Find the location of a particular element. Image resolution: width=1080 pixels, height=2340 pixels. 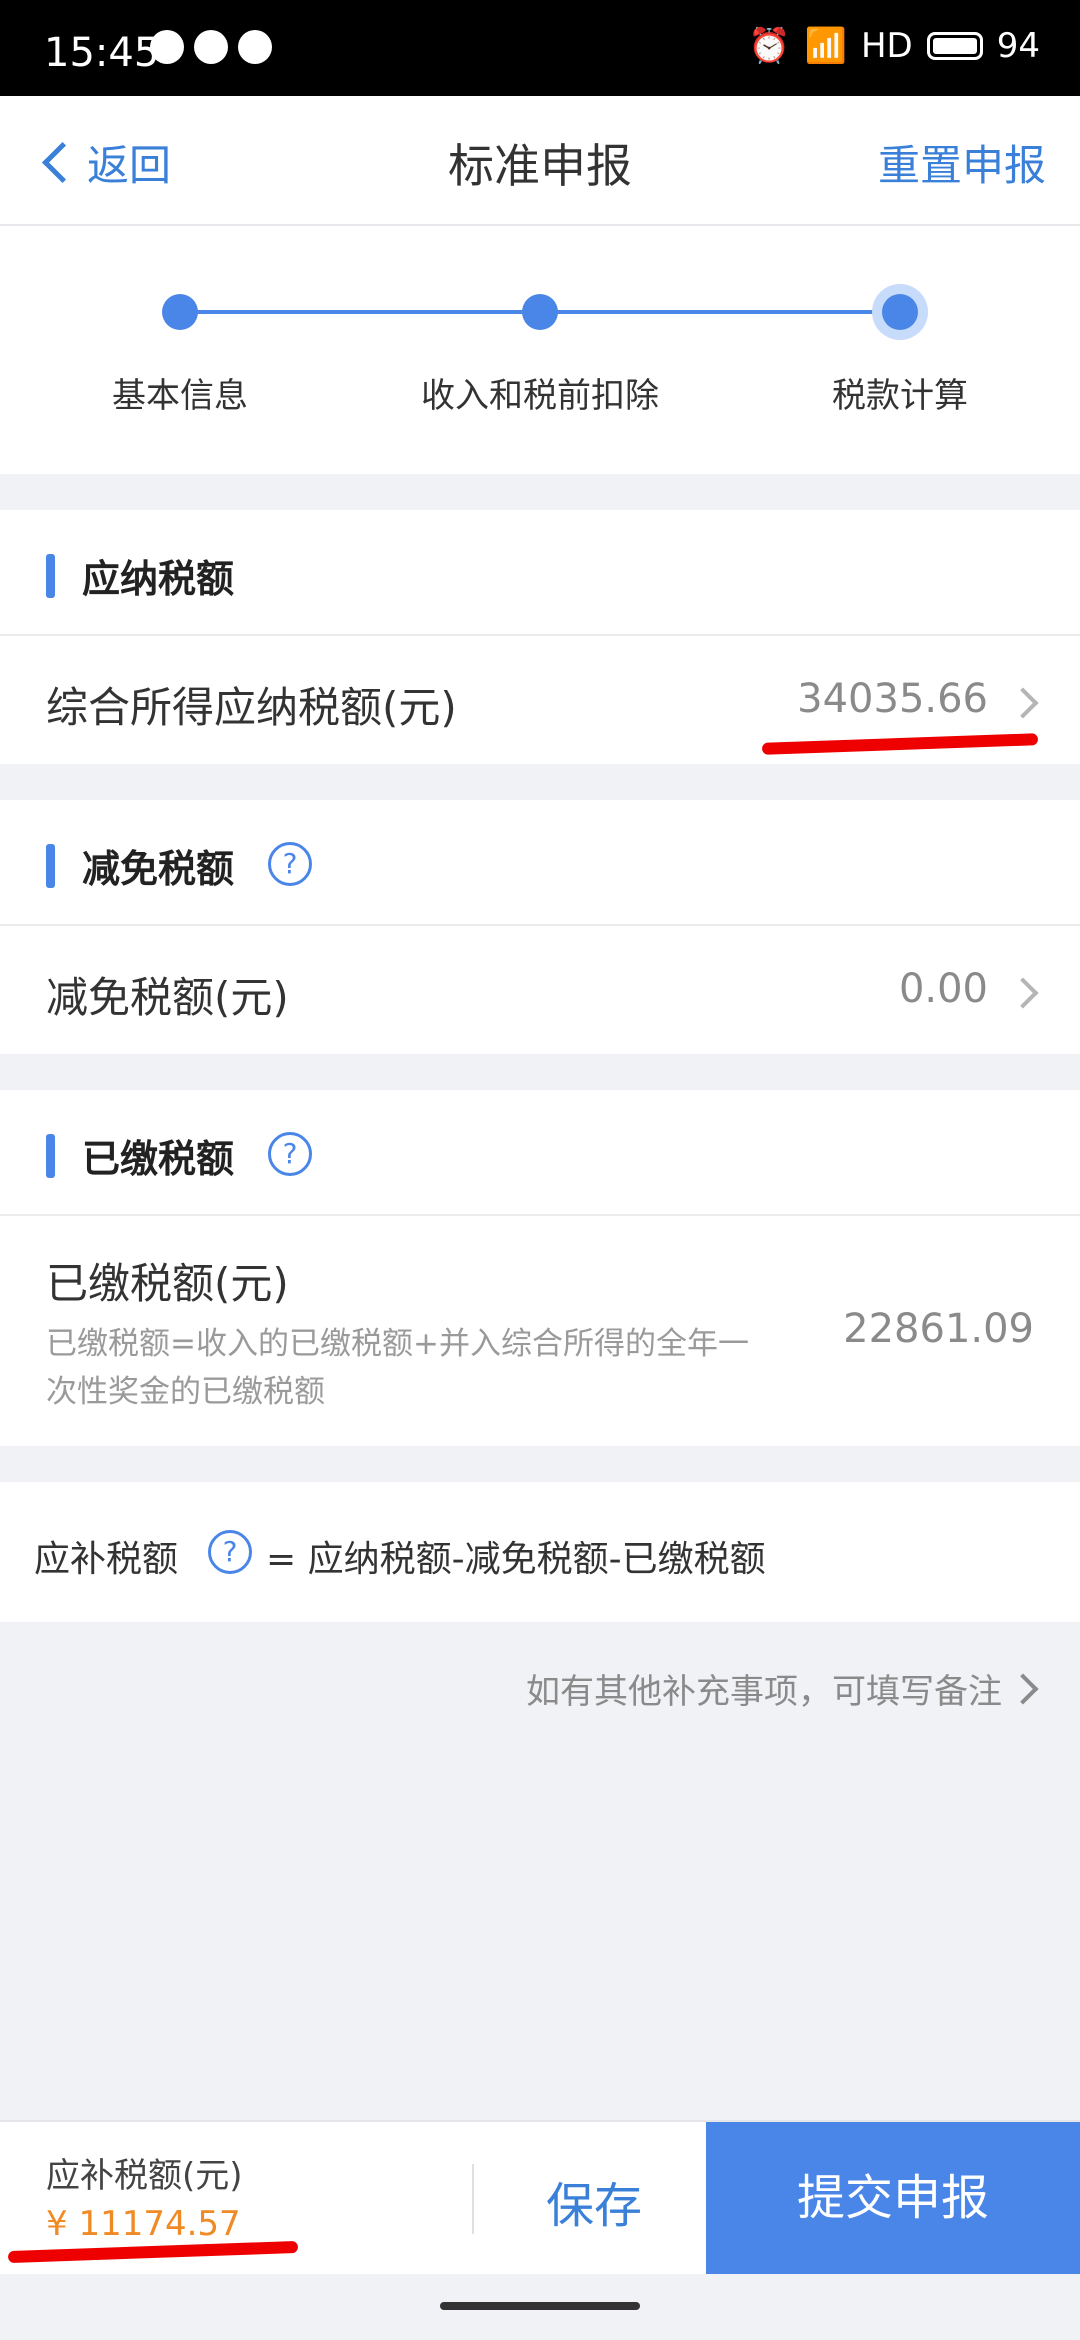

row-label: 综合所得应纳税额(元) is located at coordinates (251, 707).